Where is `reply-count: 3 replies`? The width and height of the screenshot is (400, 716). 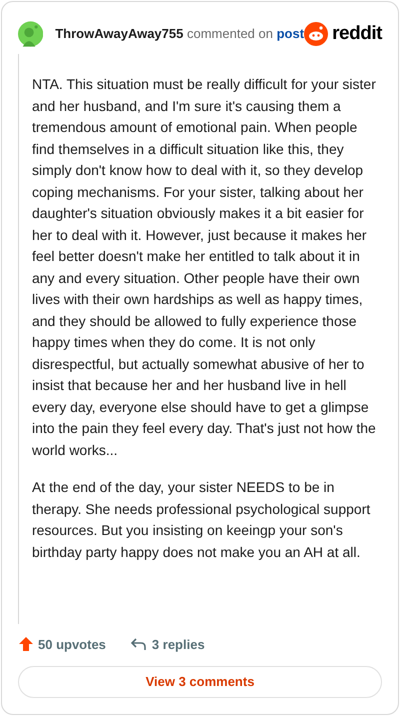 reply-count: 3 replies is located at coordinates (178, 645).